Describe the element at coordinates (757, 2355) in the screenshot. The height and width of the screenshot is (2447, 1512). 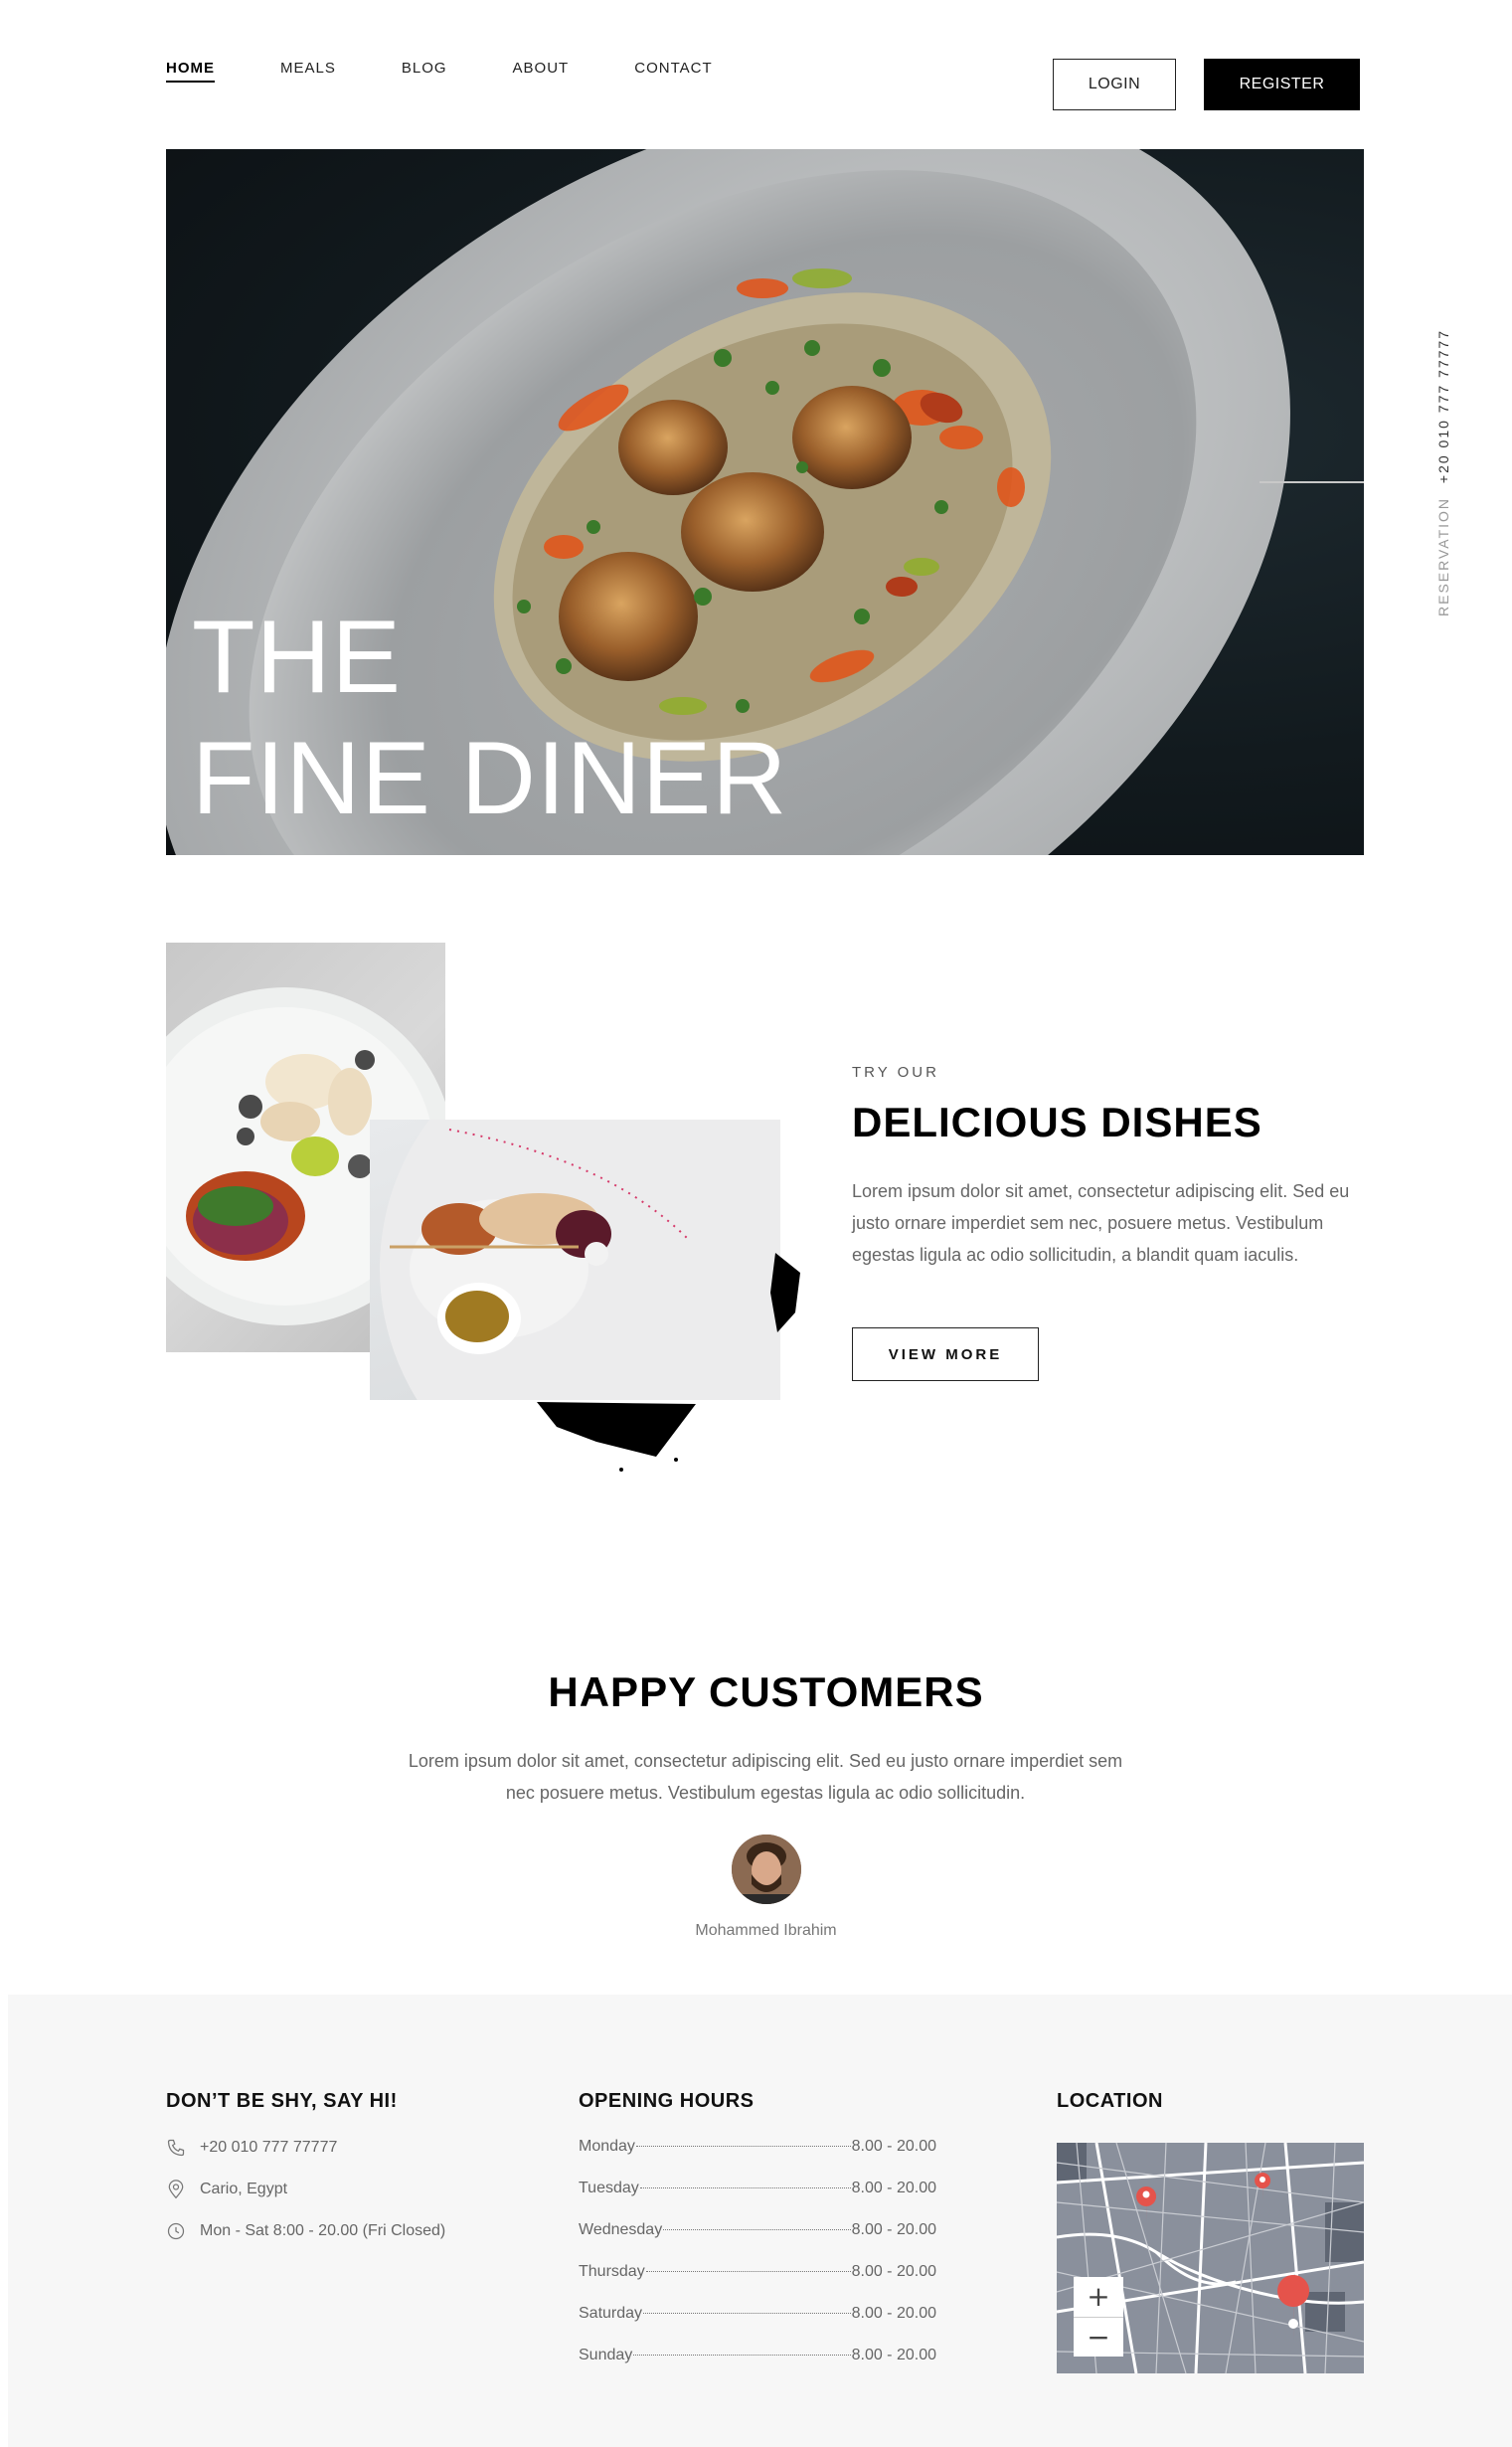
I see `hours-row-sunday: Sunday 8.00 - 20.00` at that location.